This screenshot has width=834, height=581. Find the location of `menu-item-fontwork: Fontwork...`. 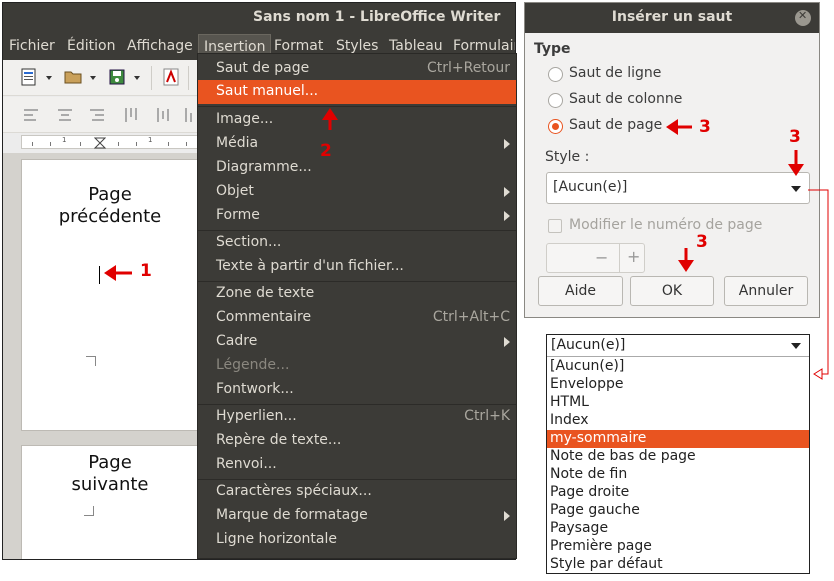

menu-item-fontwork: Fontwork... is located at coordinates (357, 390).